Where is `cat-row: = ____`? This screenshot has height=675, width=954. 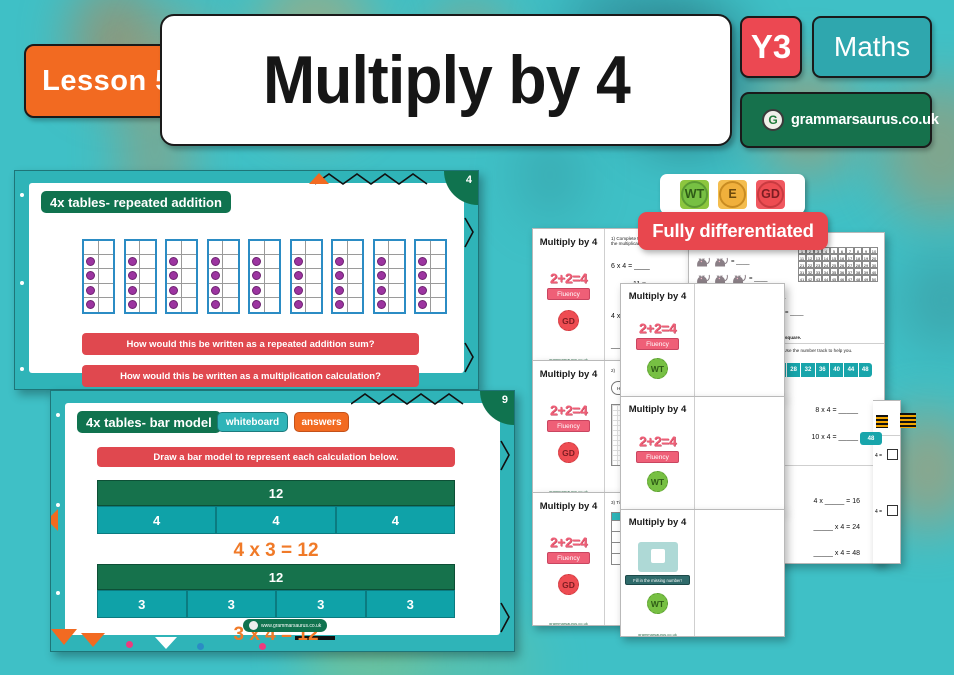
cat-row: = ____ is located at coordinates (749, 261).